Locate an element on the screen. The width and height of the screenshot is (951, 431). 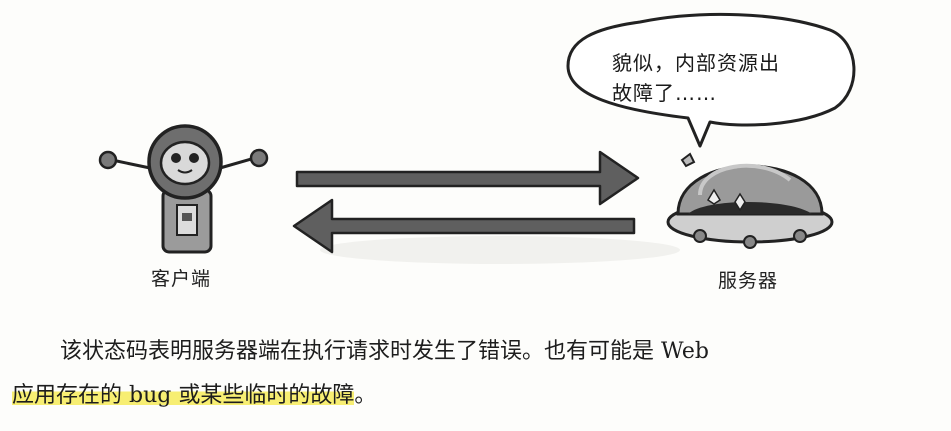
server-icon is located at coordinates (750, 200).